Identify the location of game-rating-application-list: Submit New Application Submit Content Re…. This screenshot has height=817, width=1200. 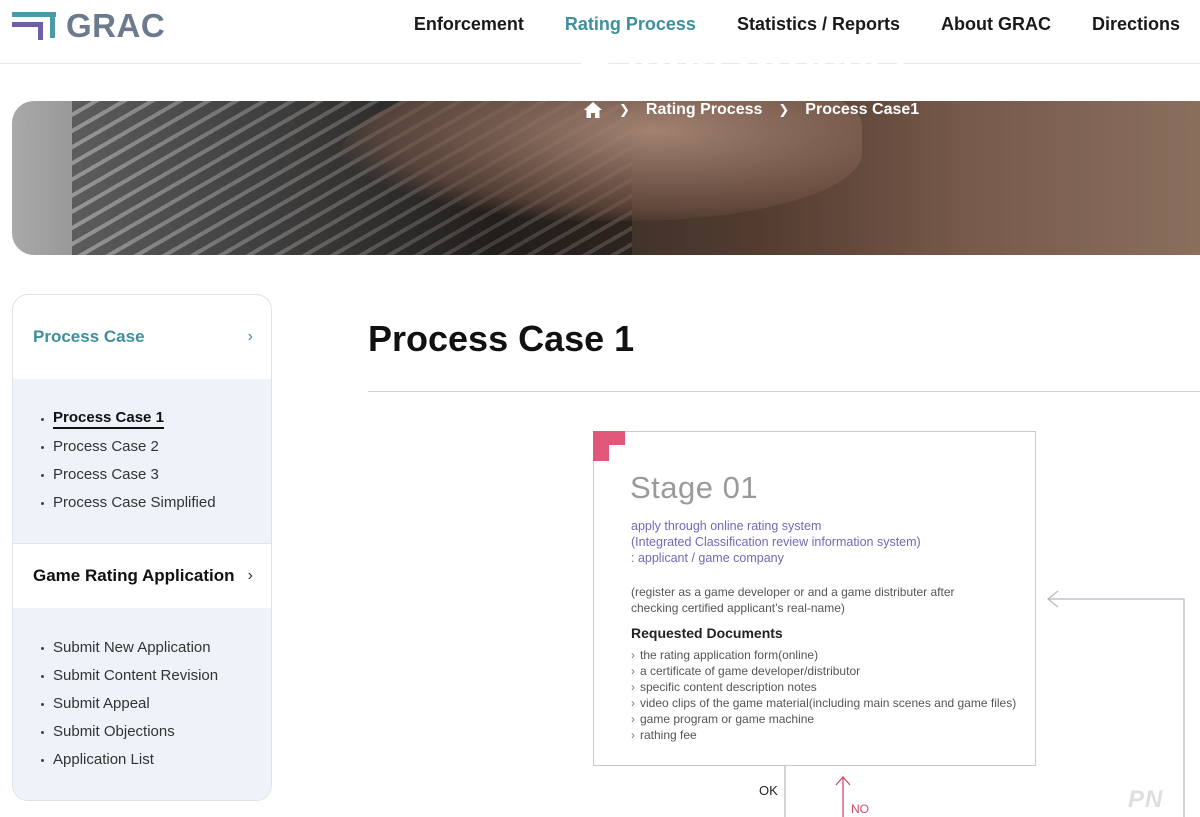
(142, 704).